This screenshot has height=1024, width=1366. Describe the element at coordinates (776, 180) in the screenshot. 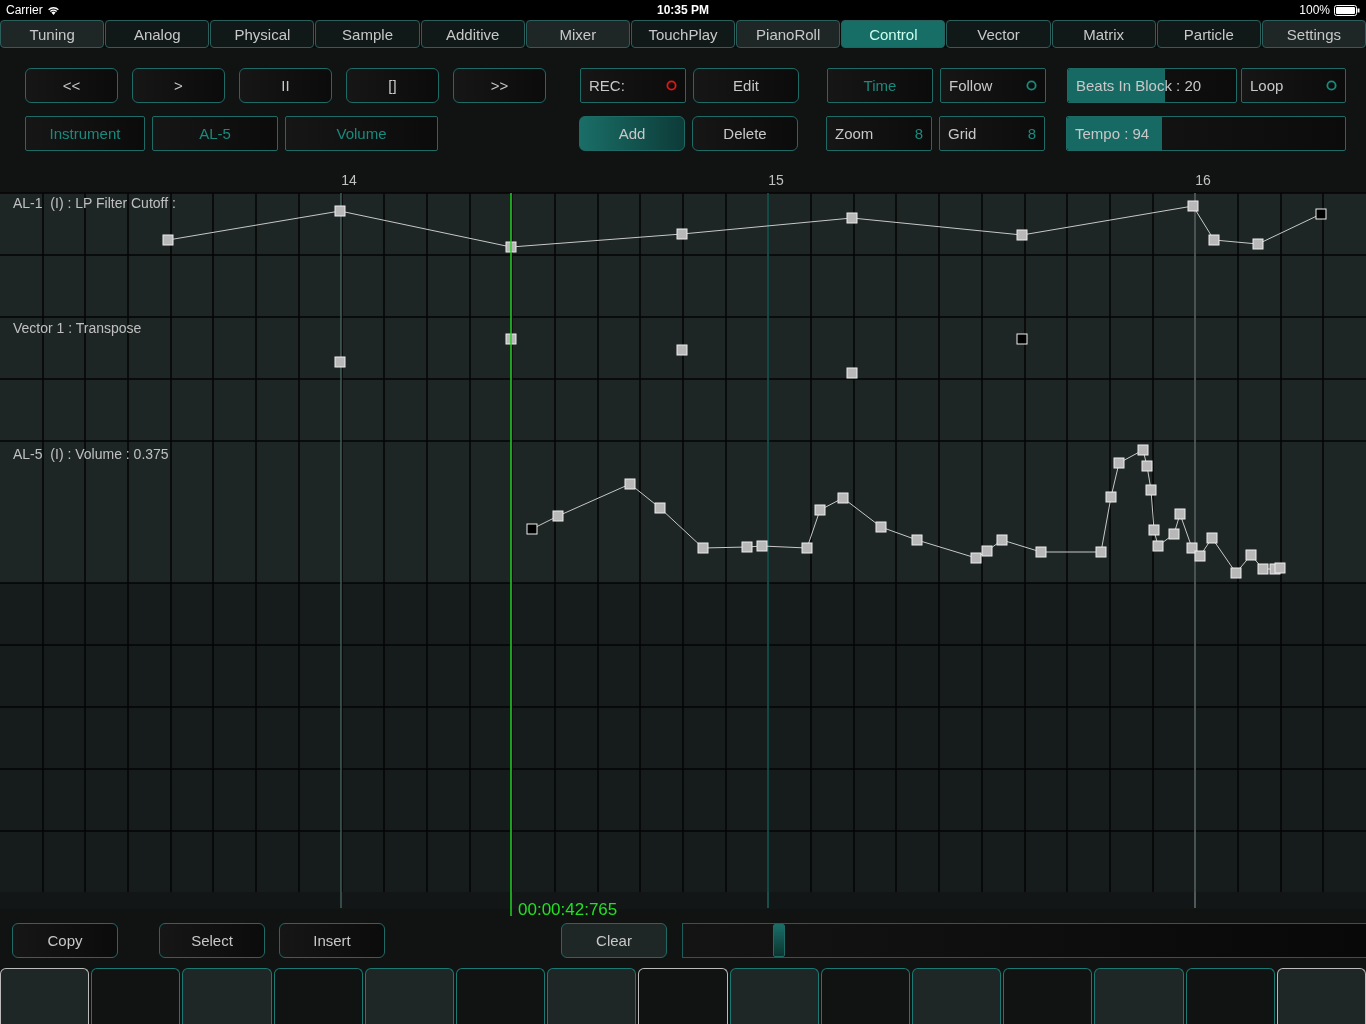

I see `ruler-label: 15` at that location.